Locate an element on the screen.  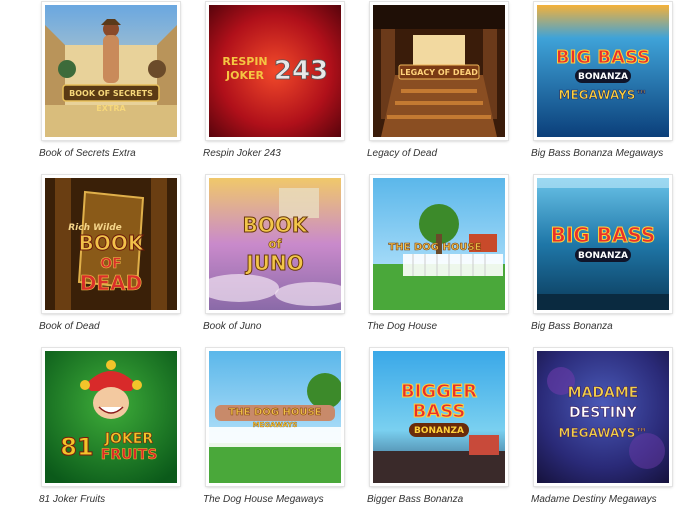
game-tile-book-of-dead: Rich Wilde BOOK OF DEAD Book of Dead is located at coordinates (109, 253).